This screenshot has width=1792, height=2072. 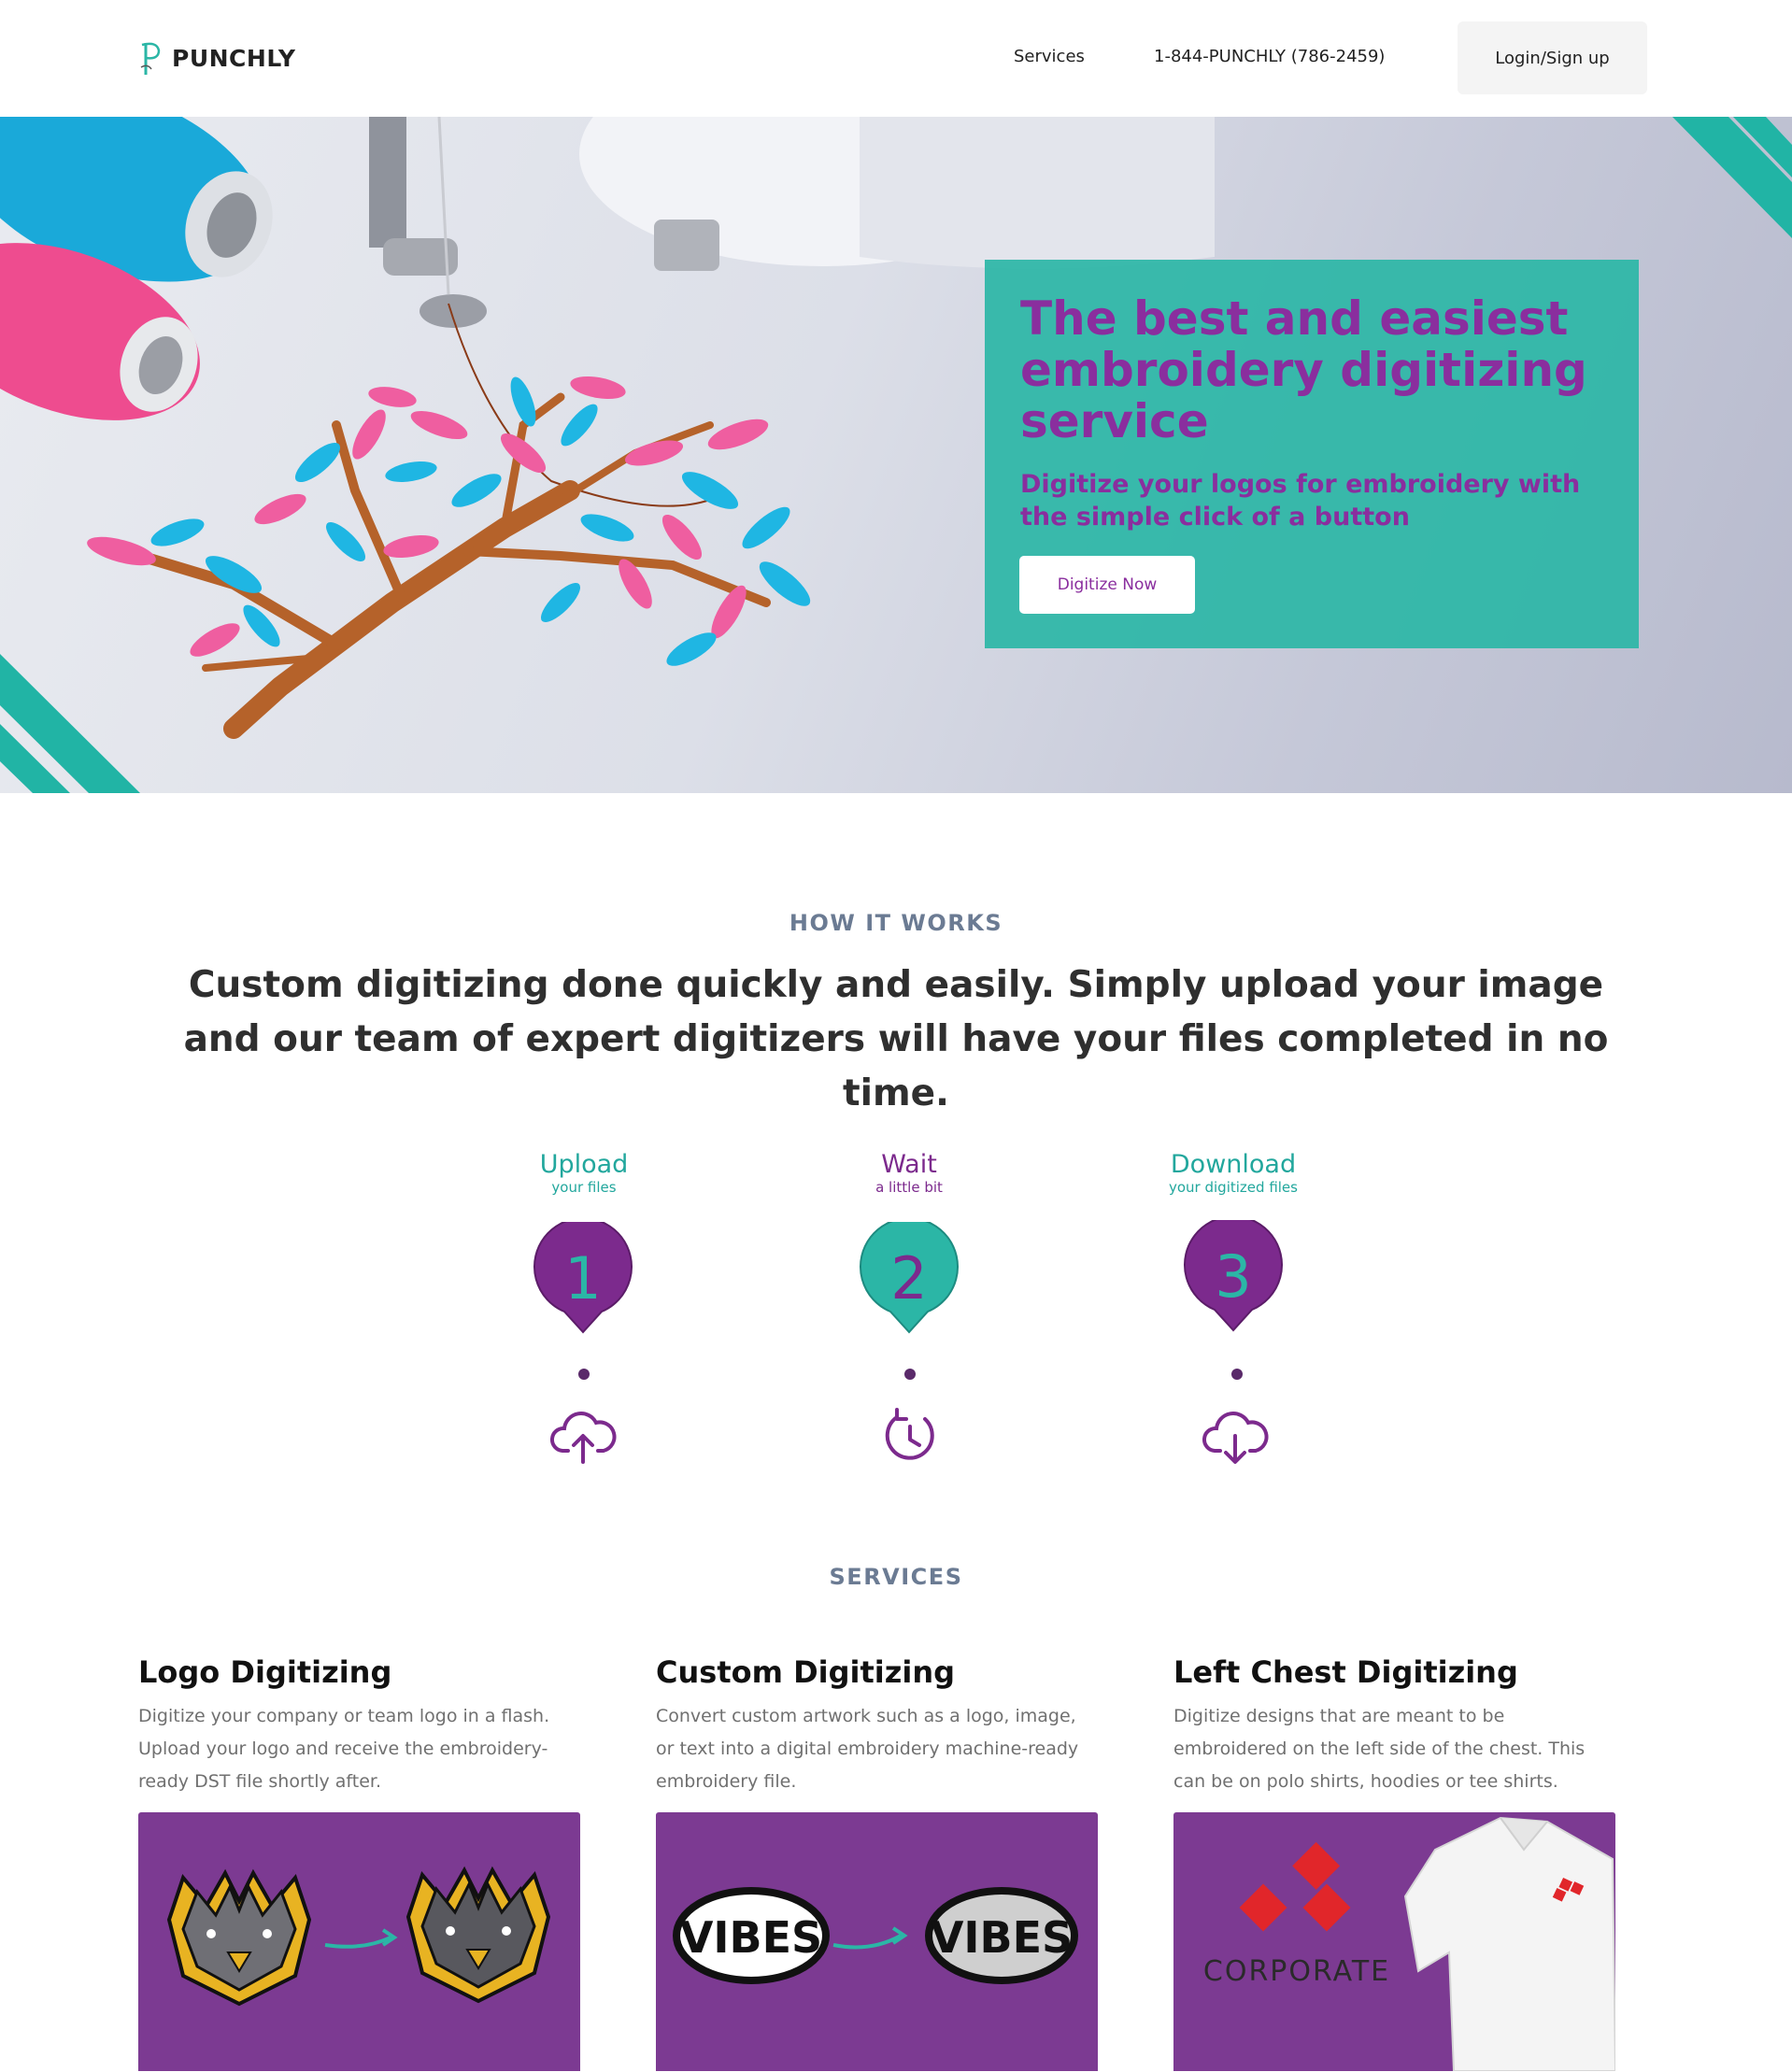 I want to click on step-title: Wait, so click(x=909, y=1164).